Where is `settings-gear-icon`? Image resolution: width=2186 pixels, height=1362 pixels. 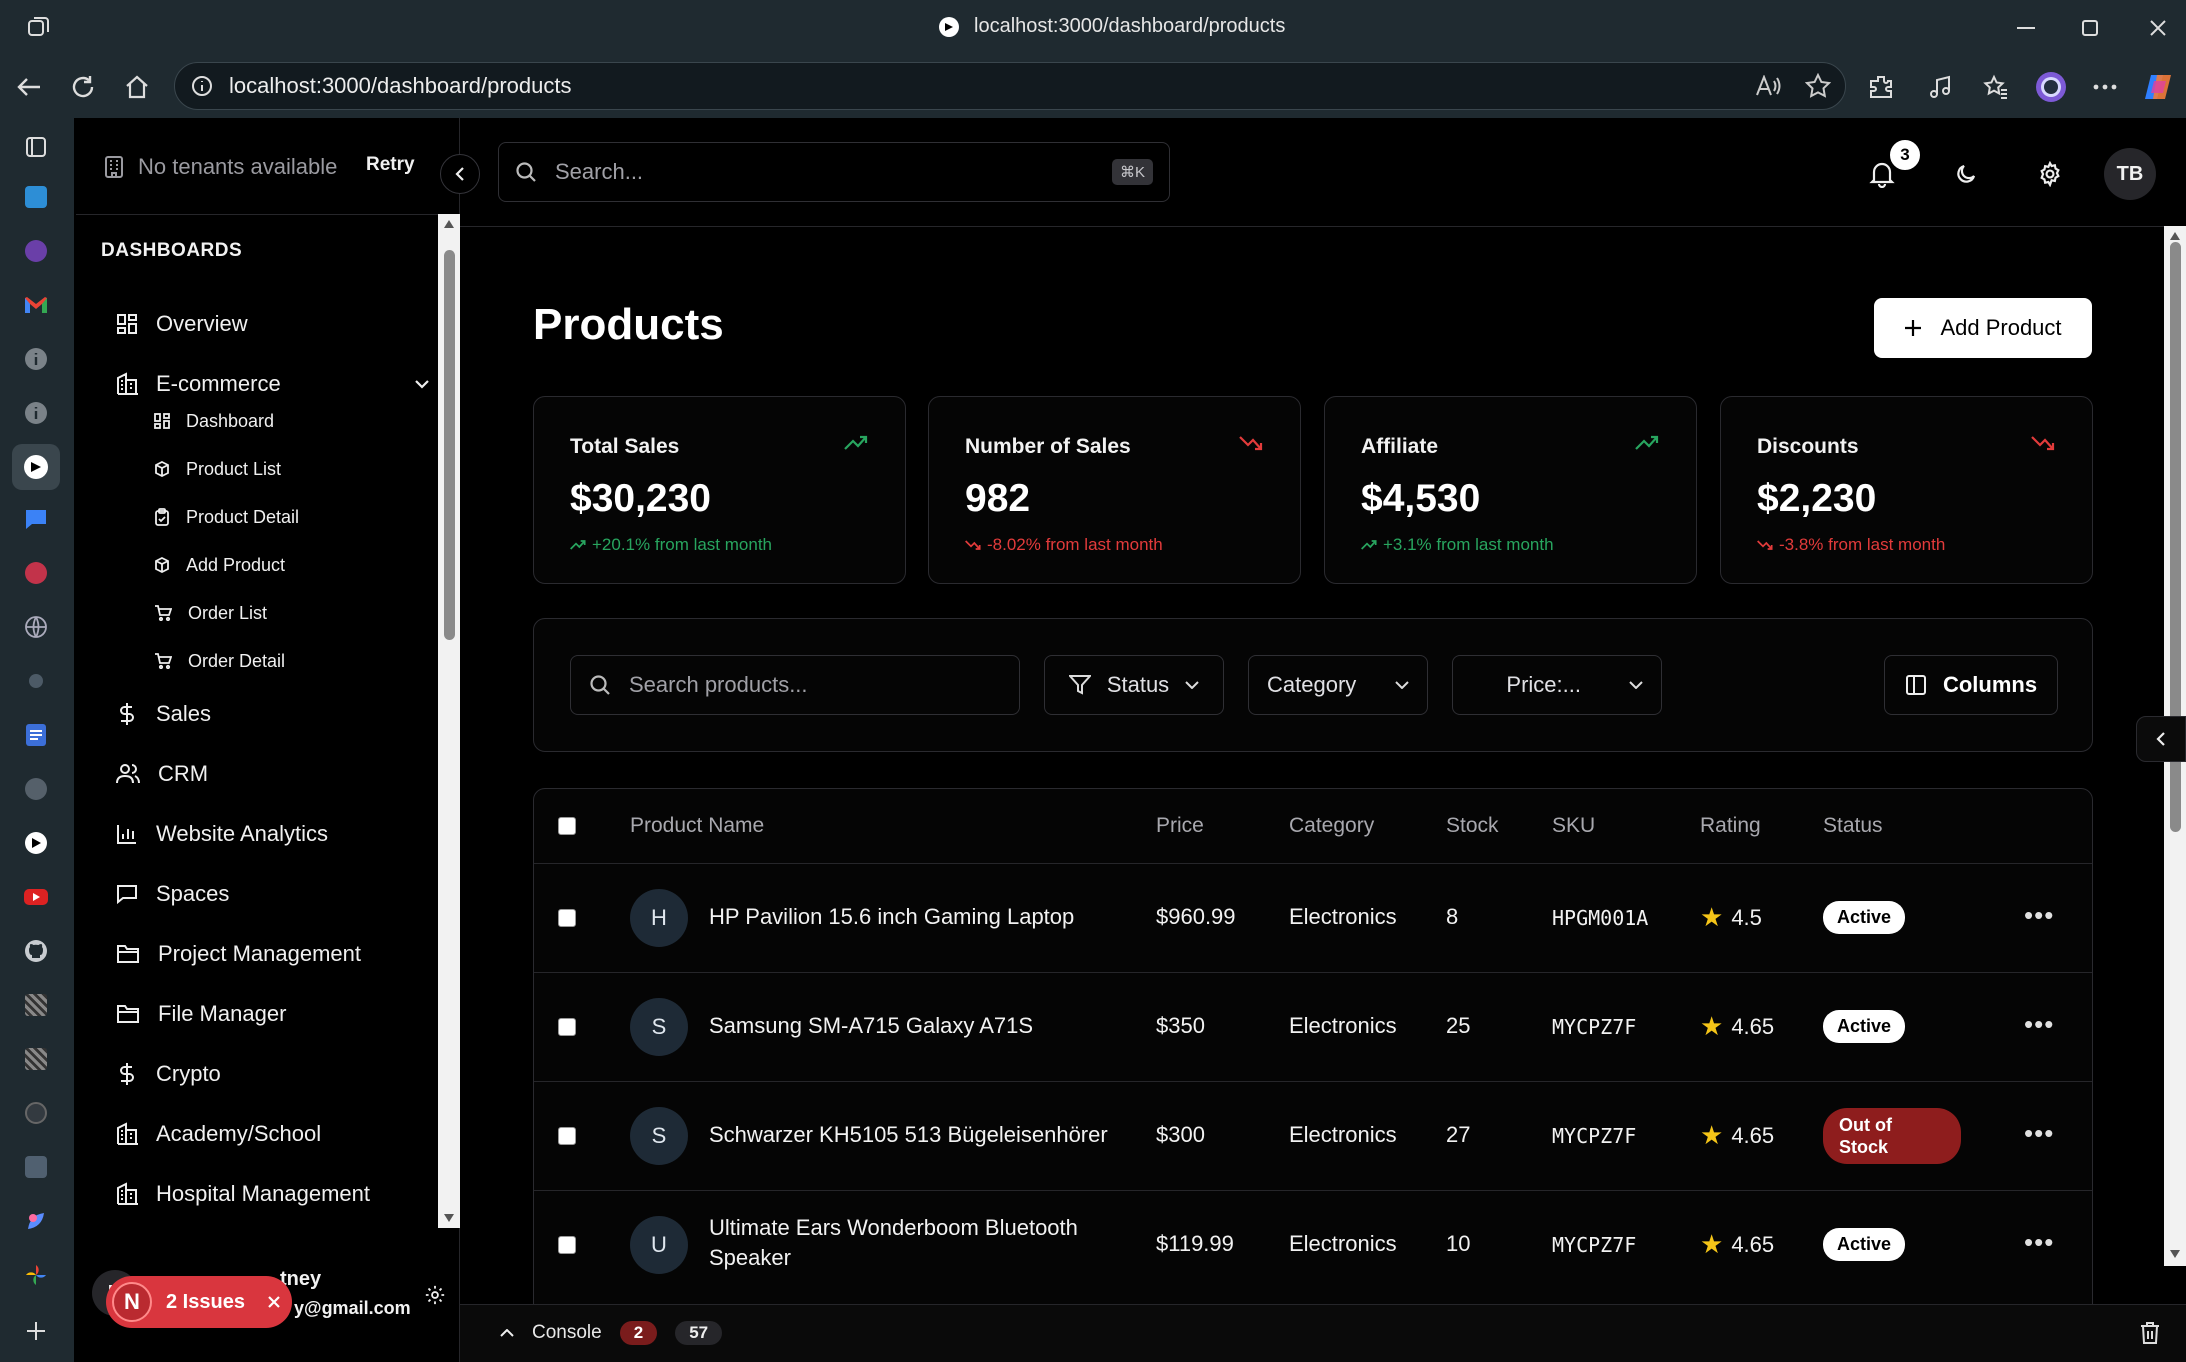 settings-gear-icon is located at coordinates (2050, 174).